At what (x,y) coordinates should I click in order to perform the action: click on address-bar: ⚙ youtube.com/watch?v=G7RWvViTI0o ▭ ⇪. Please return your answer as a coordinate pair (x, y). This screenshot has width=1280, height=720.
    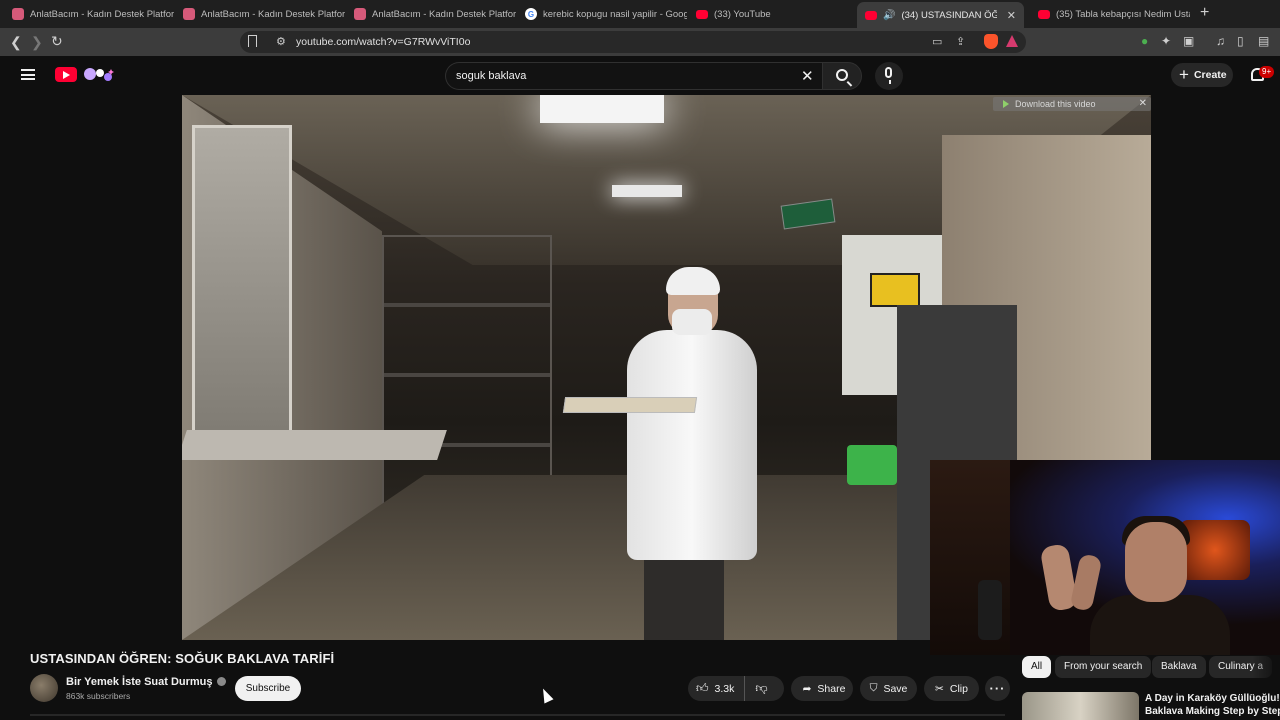
    Looking at the image, I should click on (633, 42).